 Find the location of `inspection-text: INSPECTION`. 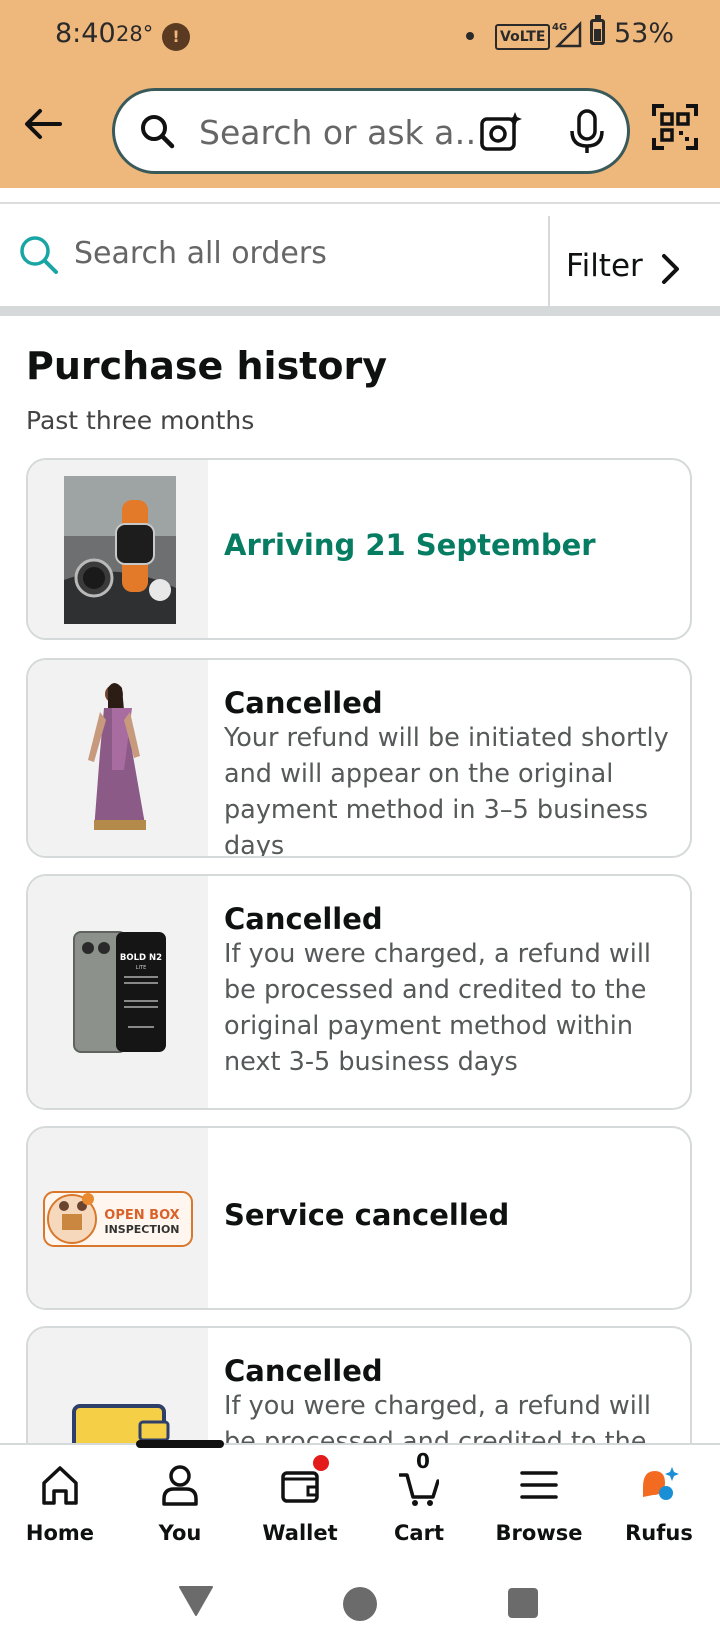

inspection-text: INSPECTION is located at coordinates (141, 1229).